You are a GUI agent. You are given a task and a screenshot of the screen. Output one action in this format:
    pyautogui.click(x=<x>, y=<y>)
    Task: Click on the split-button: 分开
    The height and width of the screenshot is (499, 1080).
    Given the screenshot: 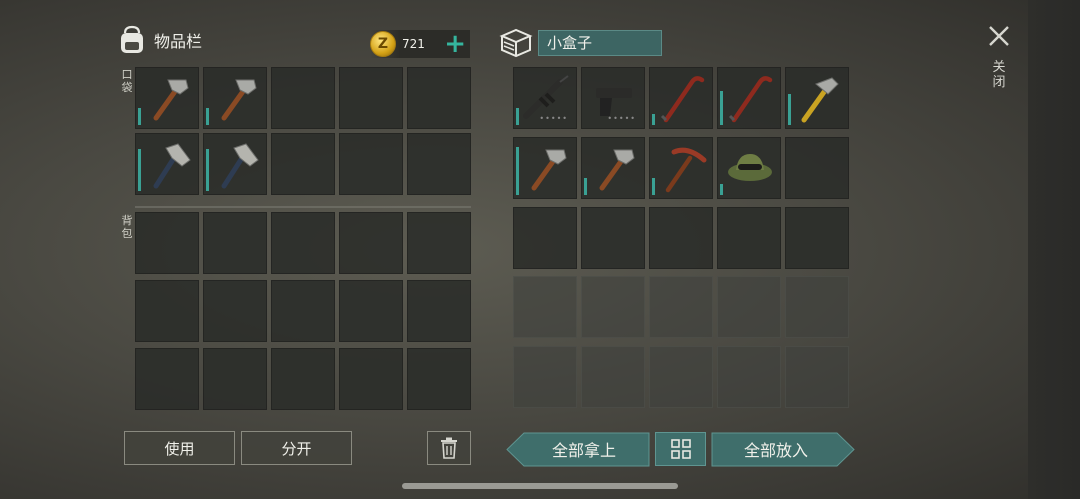 What is the action you would take?
    pyautogui.click(x=296, y=448)
    